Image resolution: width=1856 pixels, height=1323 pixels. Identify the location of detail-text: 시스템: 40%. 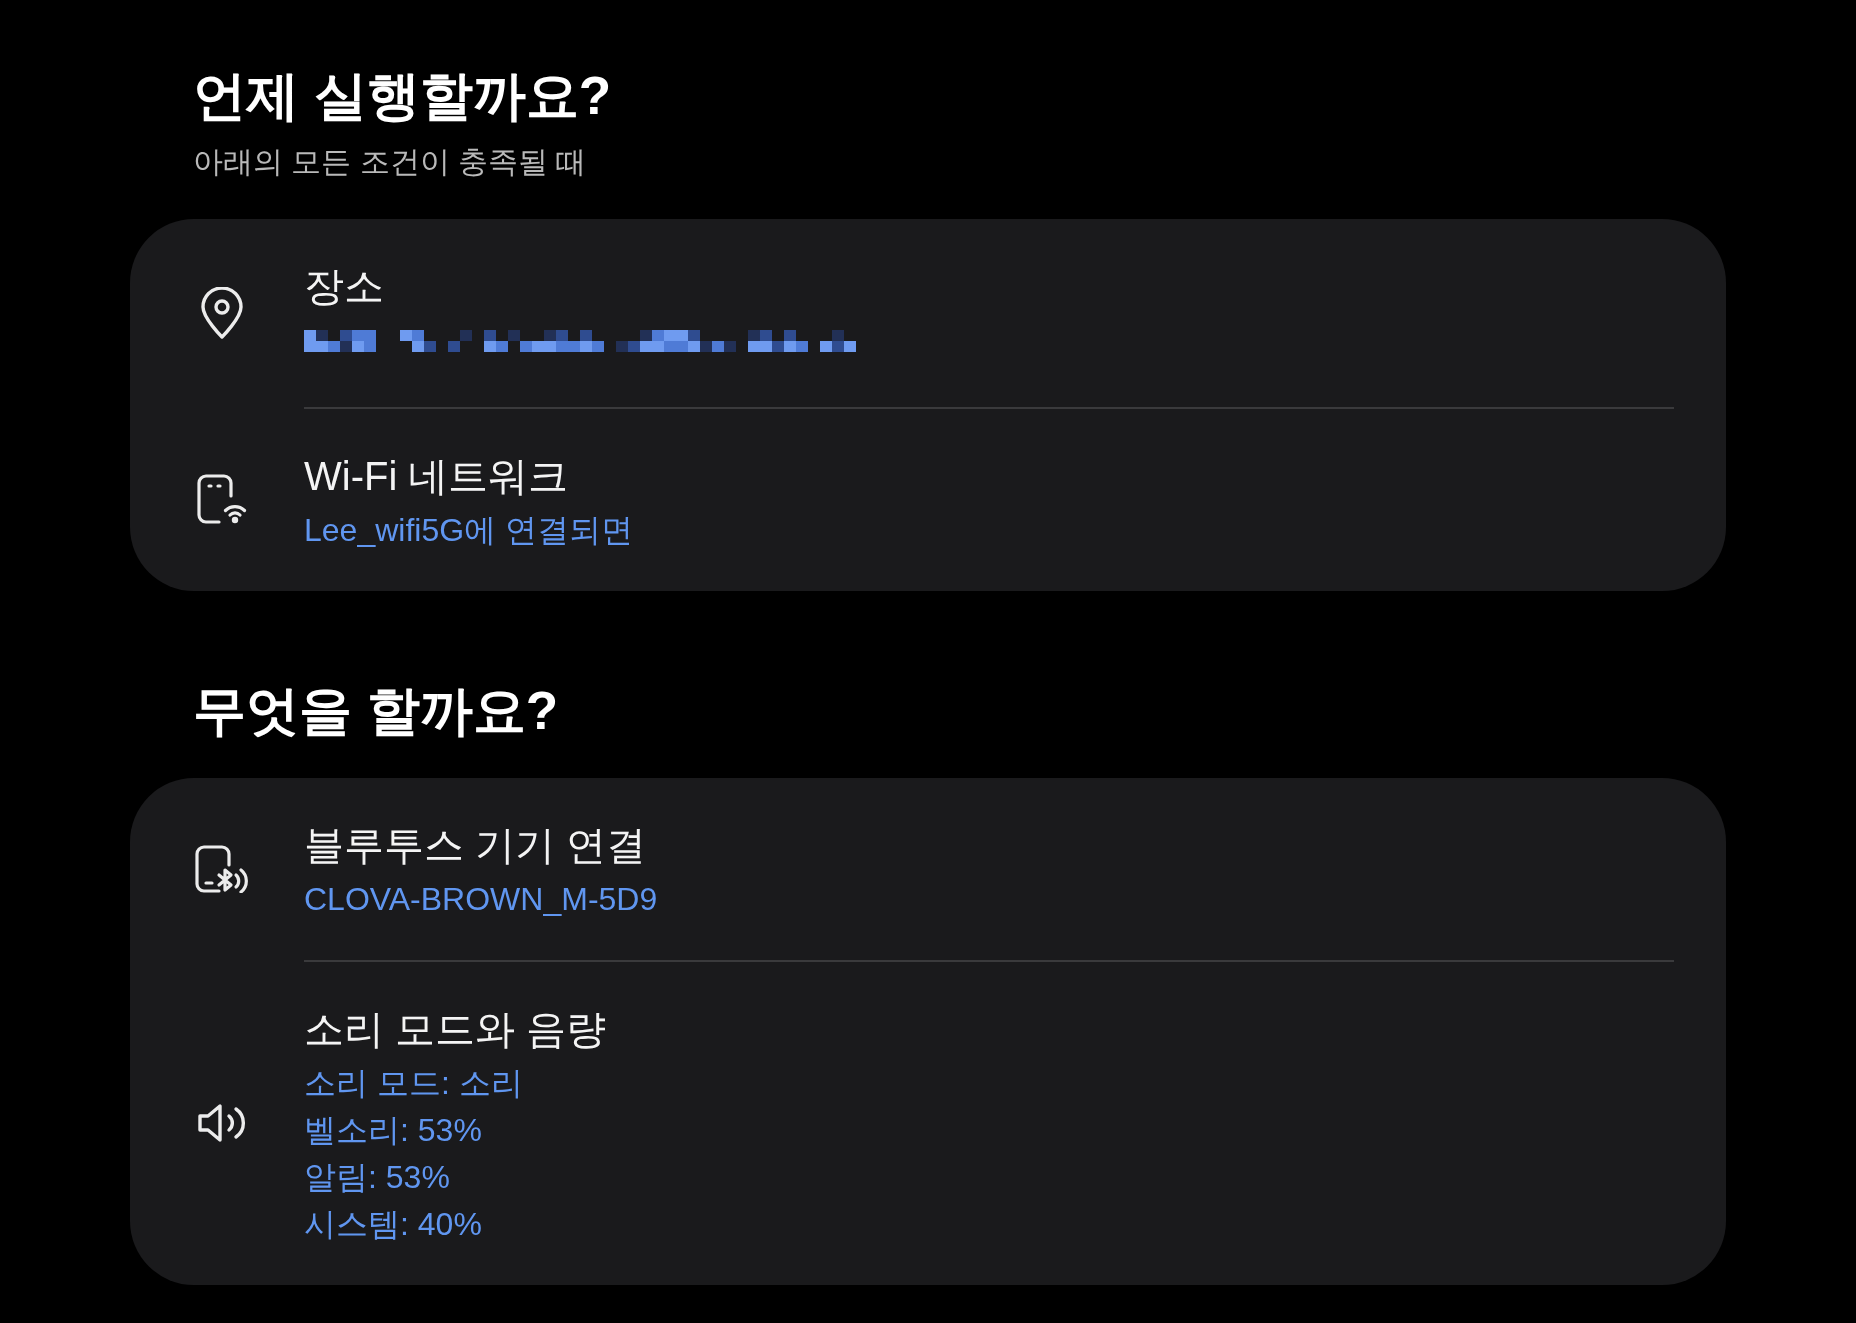
(393, 1224).